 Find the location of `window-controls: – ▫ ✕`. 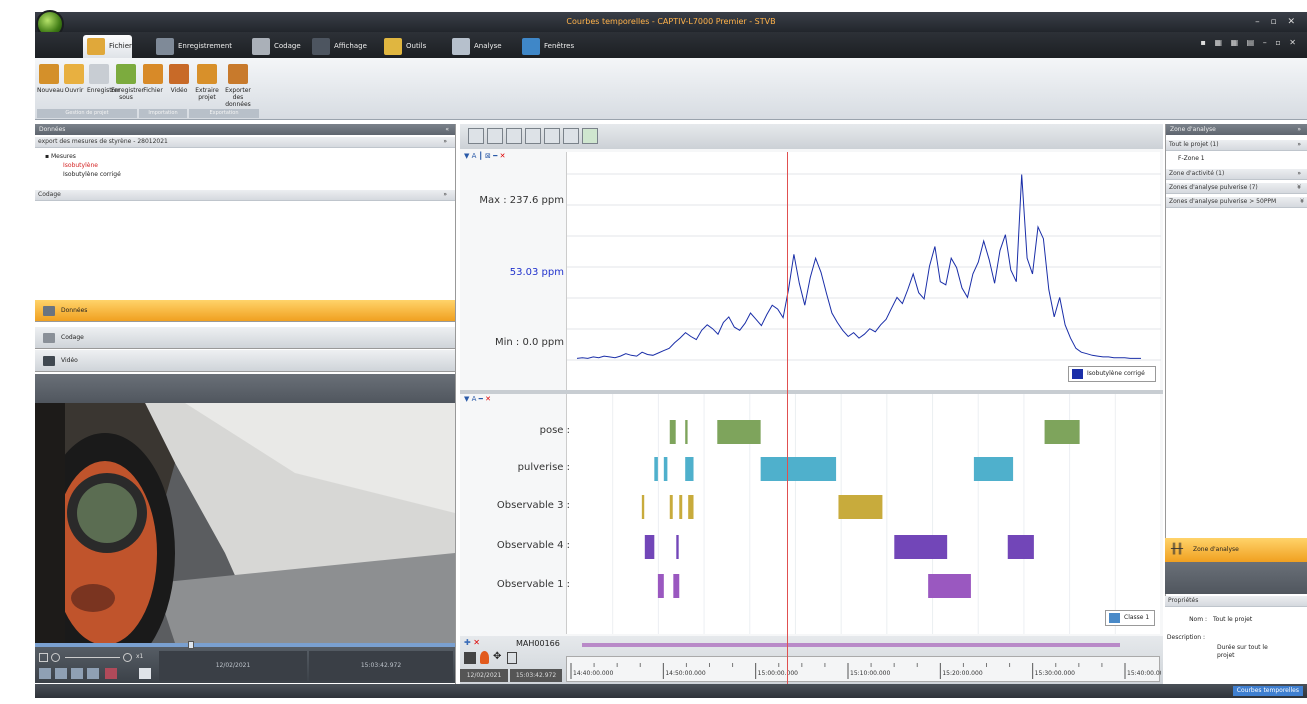

window-controls: – ▫ ✕ is located at coordinates (1277, 22).